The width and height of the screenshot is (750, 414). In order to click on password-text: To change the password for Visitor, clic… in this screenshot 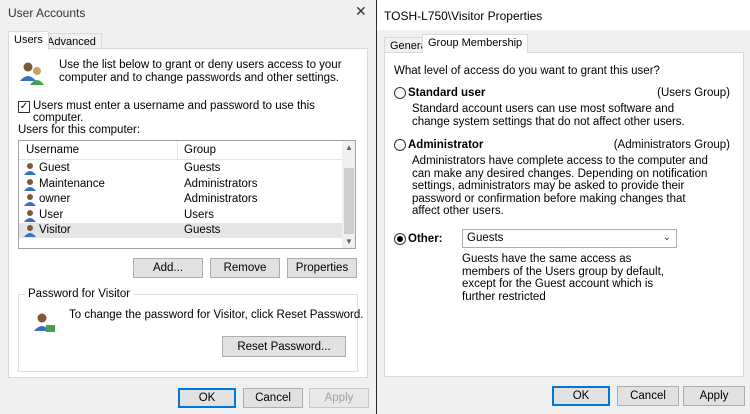, I will do `click(216, 315)`.